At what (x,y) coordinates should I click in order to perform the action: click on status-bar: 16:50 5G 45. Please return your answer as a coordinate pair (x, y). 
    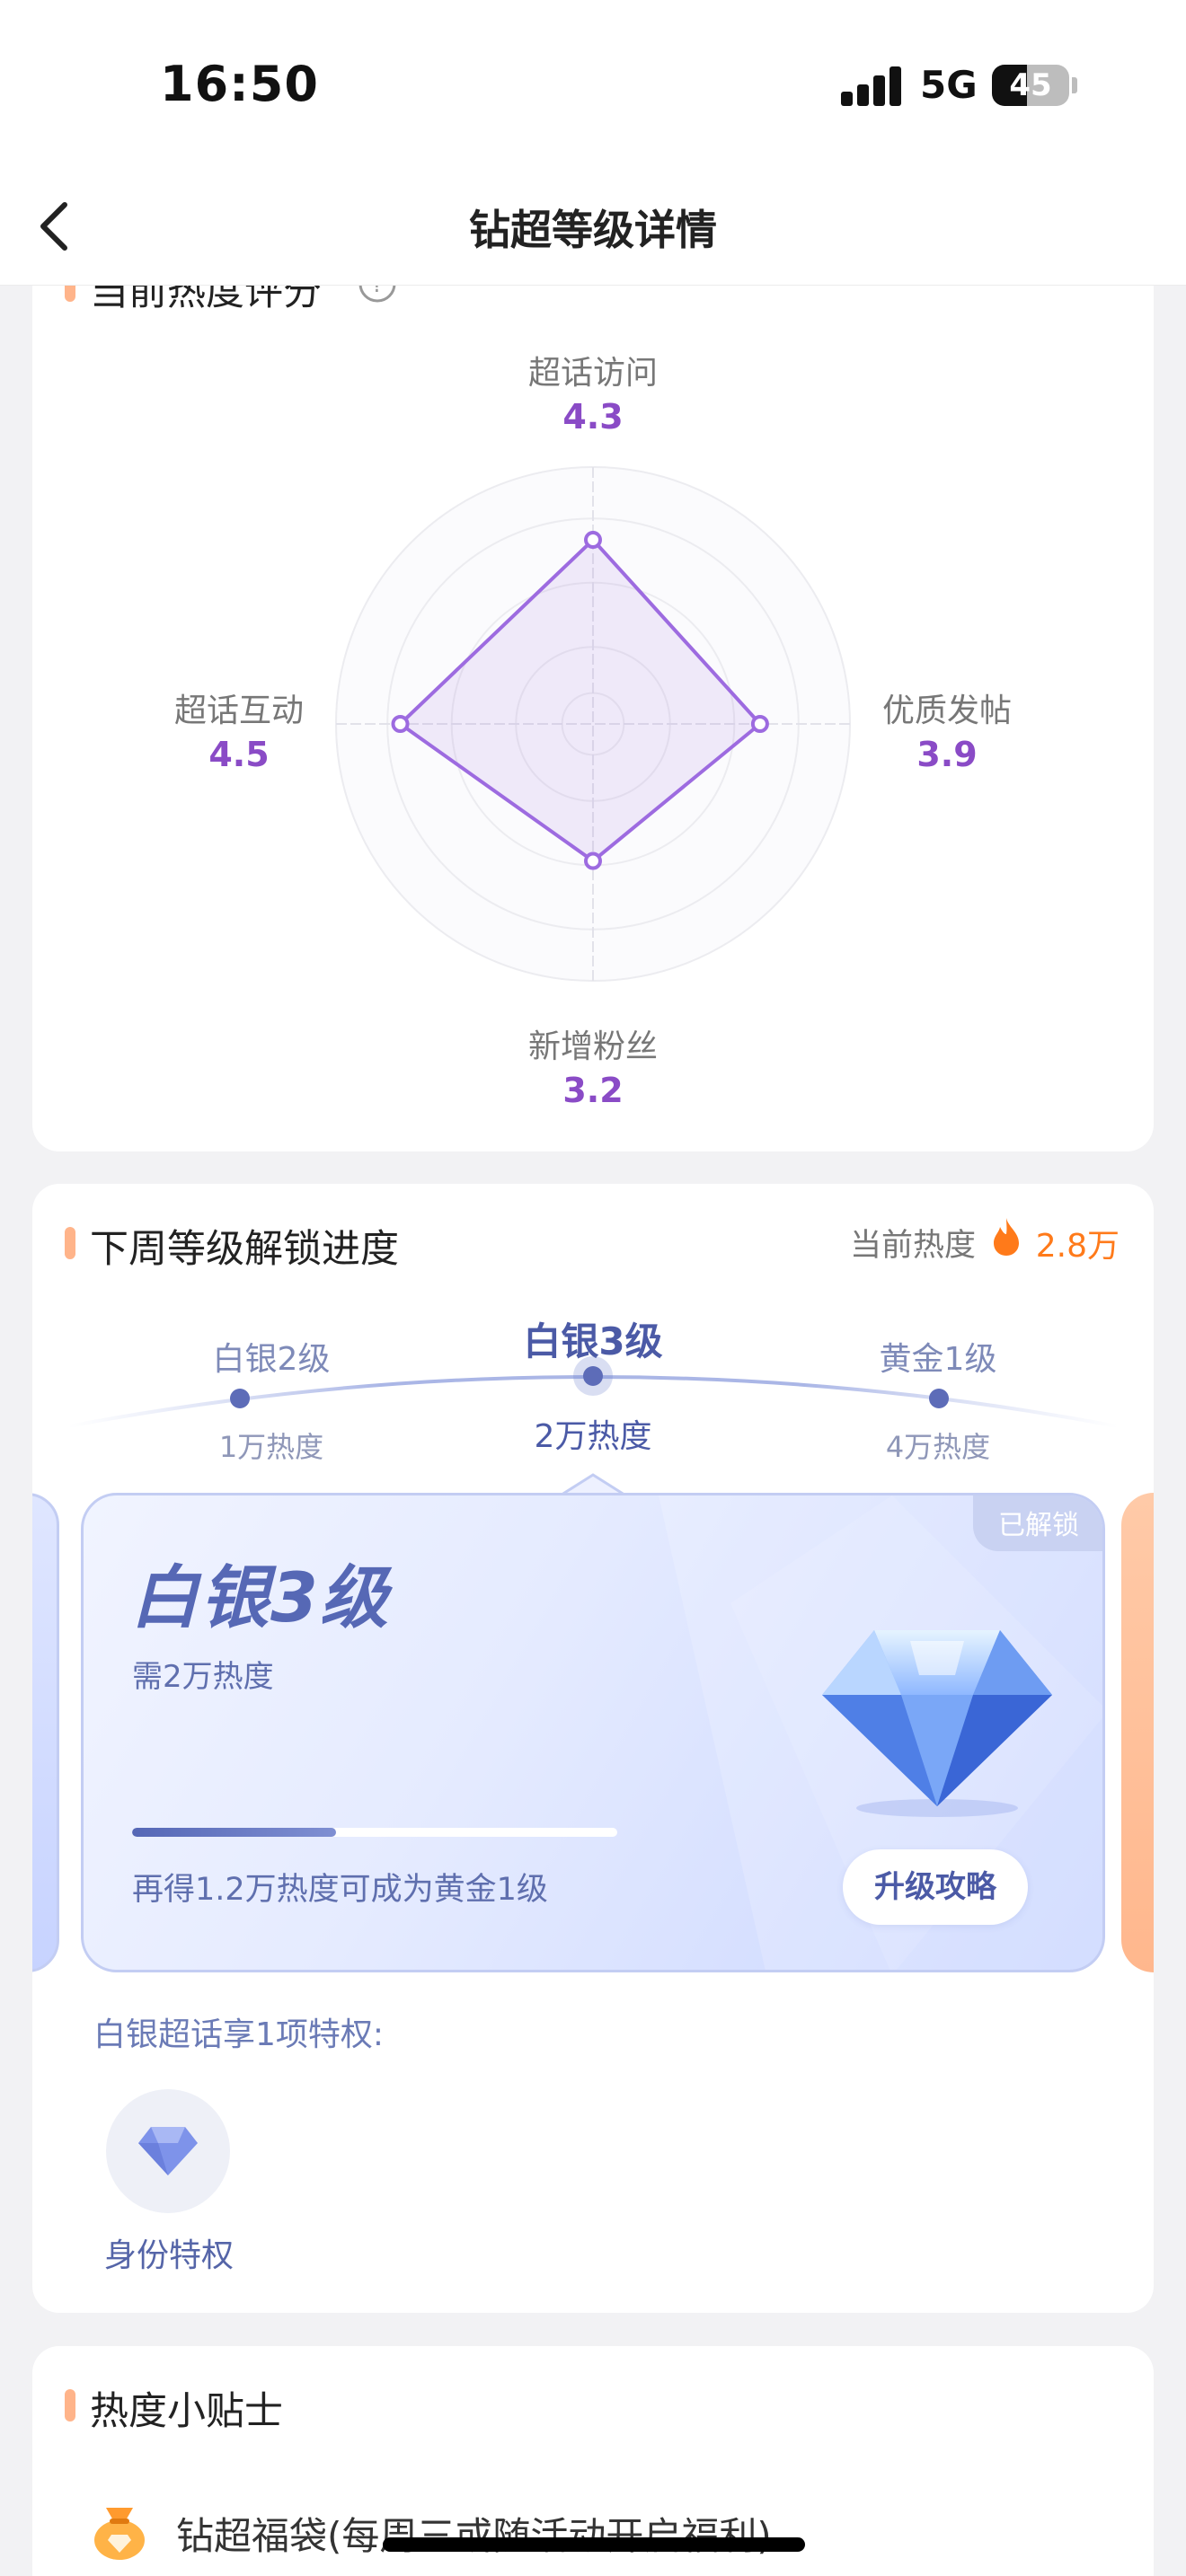
    Looking at the image, I should click on (593, 85).